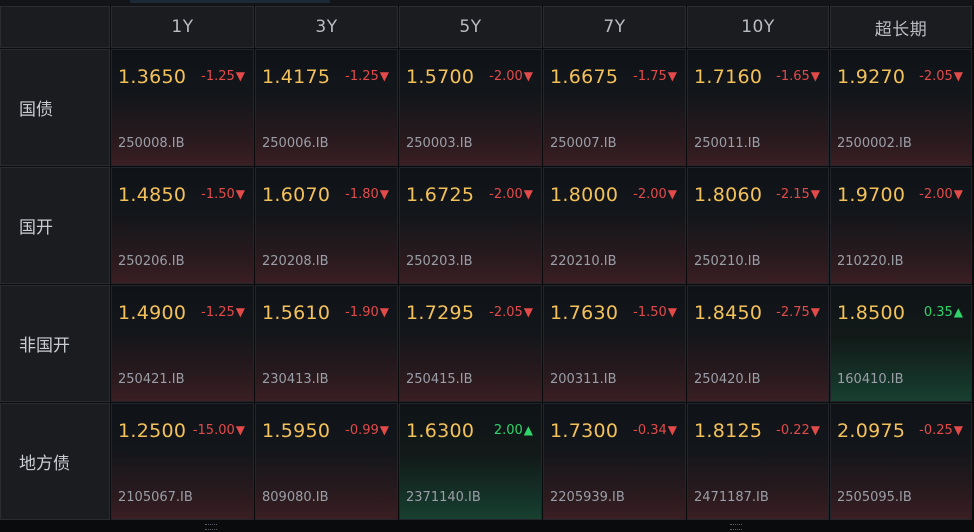 Image resolution: width=974 pixels, height=532 pixels. What do you see at coordinates (728, 77) in the screenshot?
I see `yield-value: 1.7160` at bounding box center [728, 77].